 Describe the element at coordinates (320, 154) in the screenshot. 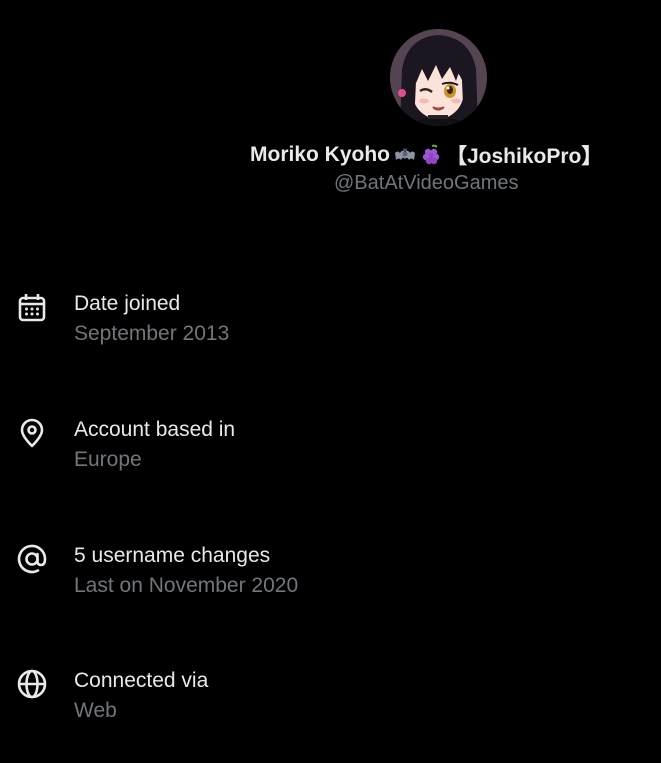

I see `display-name-text: Moriko Kyoho` at that location.